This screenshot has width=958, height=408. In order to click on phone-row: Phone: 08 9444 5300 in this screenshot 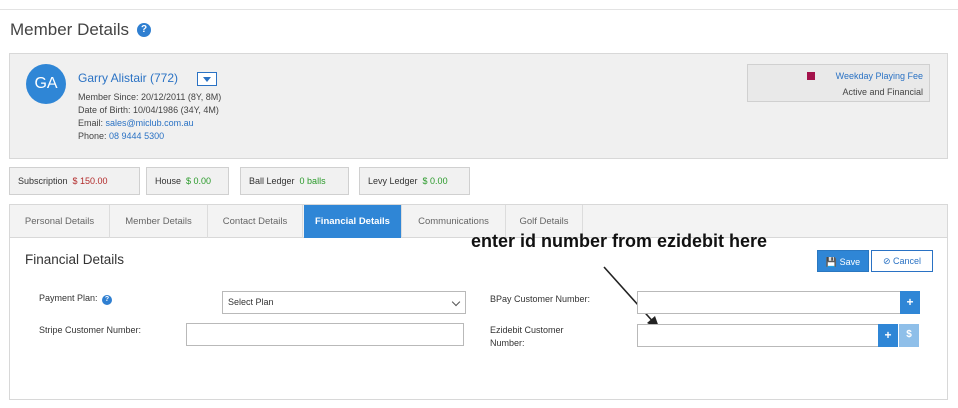, I will do `click(121, 136)`.